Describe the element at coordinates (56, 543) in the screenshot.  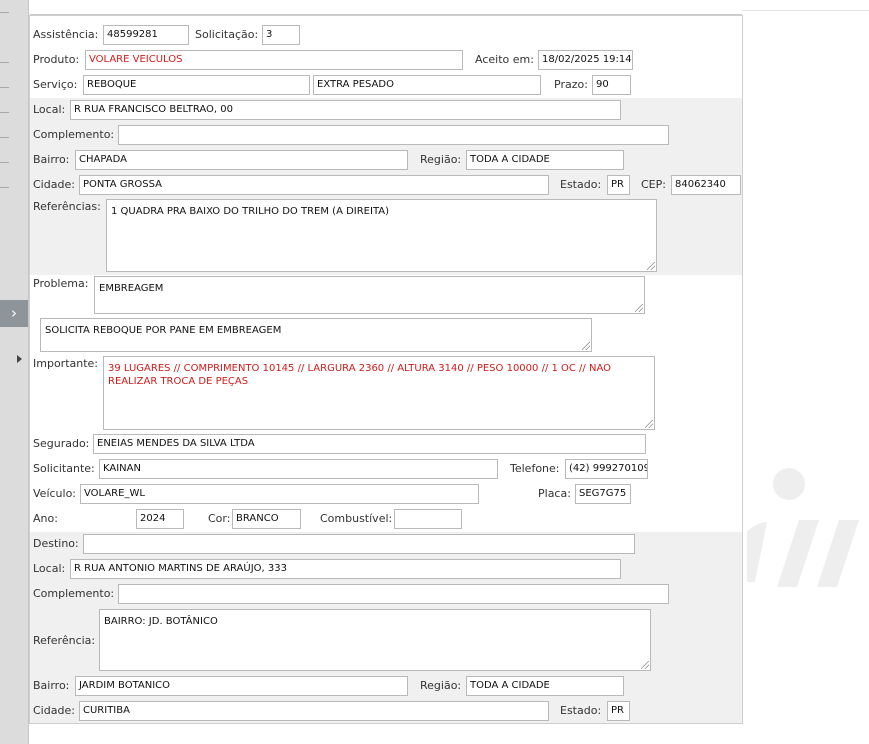
I see `destino-label: Destino:` at that location.